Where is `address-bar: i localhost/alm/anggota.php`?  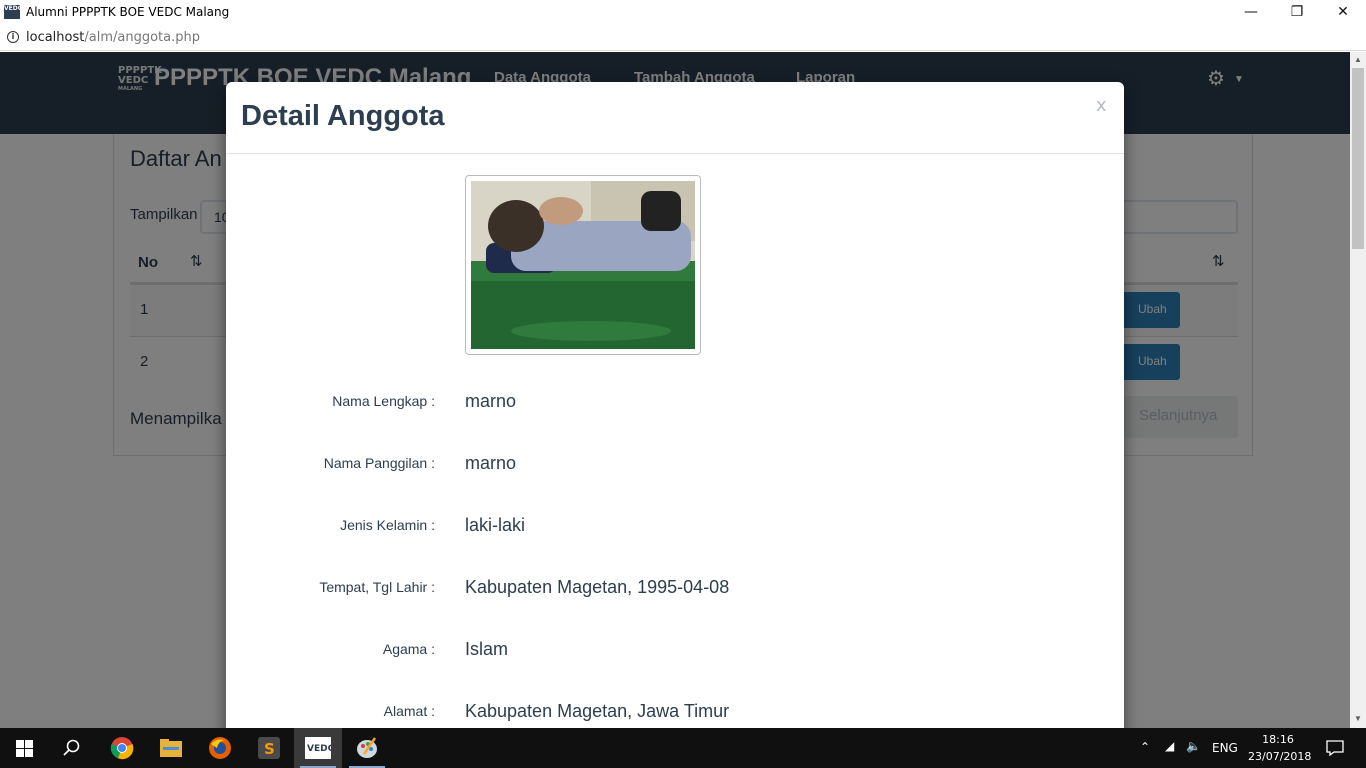
address-bar: i localhost/alm/anggota.php is located at coordinates (683, 37).